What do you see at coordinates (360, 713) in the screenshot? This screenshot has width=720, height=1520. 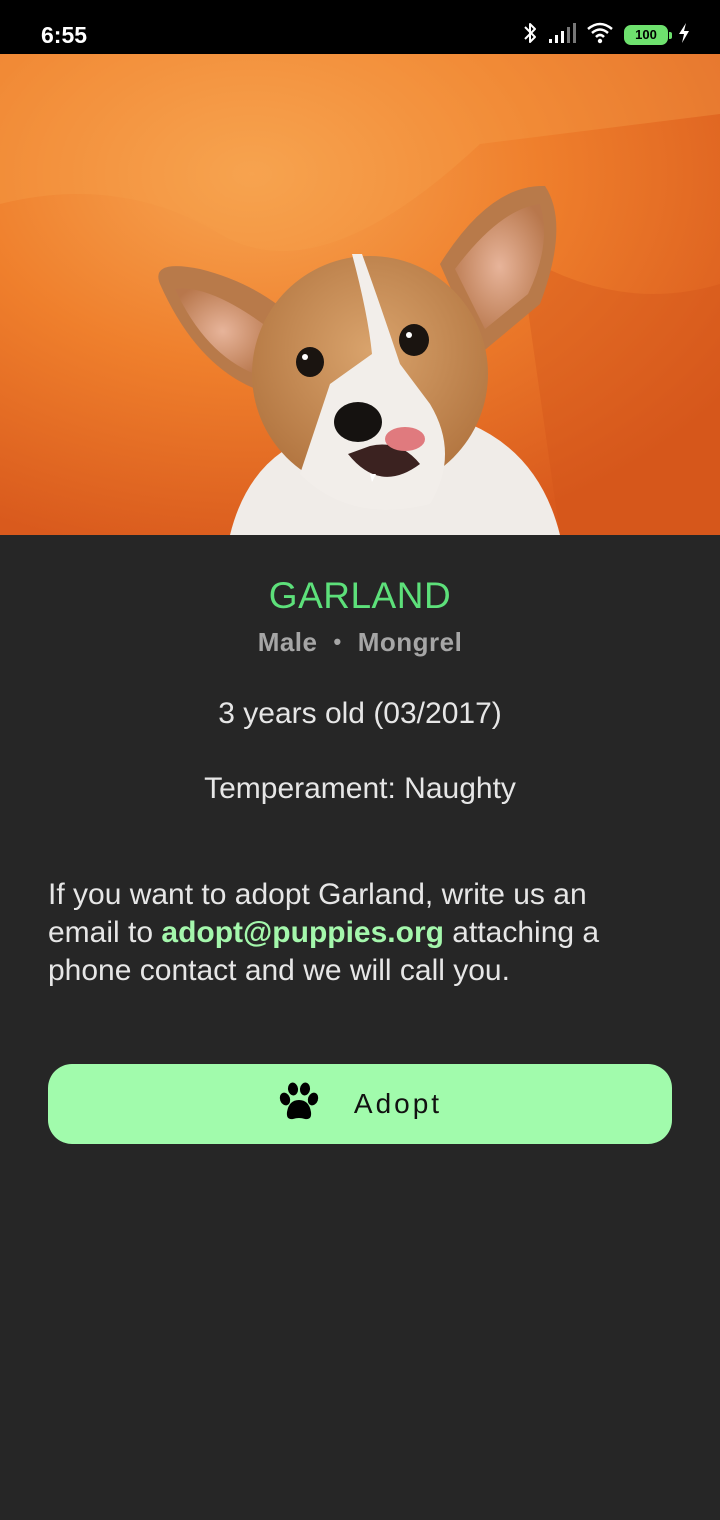 I see `pet-age: 3 years old (03/2017)` at bounding box center [360, 713].